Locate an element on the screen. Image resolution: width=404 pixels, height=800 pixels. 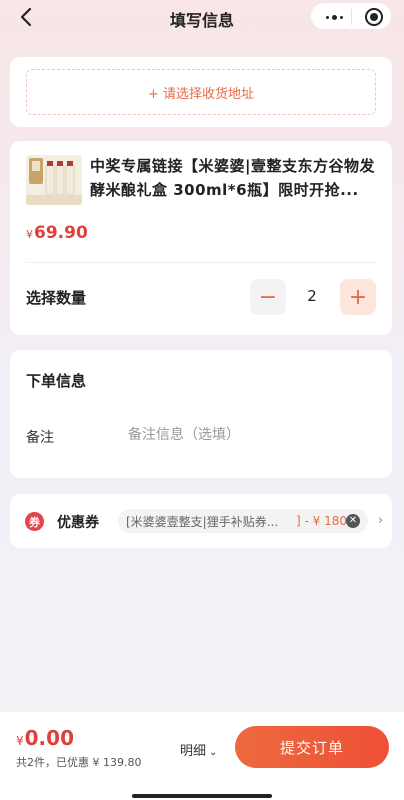
price-currency: ¥ is located at coordinates (29, 234).